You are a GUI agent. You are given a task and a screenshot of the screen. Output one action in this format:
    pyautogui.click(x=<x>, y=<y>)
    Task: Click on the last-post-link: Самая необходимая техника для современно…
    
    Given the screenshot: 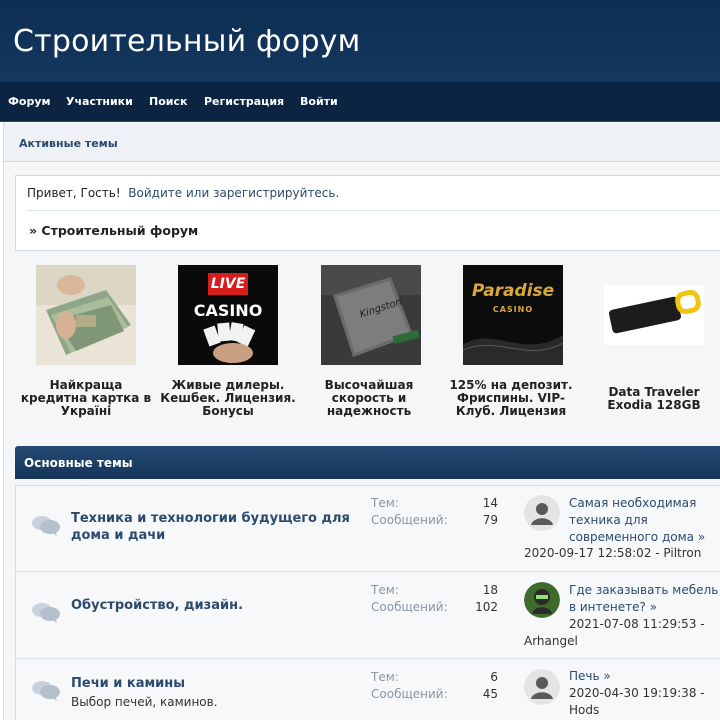 What is the action you would take?
    pyautogui.click(x=644, y=520)
    